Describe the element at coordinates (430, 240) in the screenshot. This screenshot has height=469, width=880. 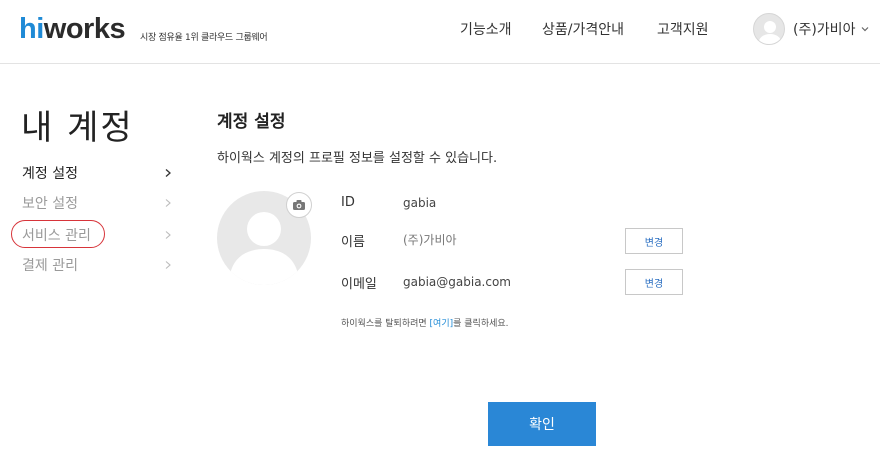
I see `name-value: (주)가비아` at that location.